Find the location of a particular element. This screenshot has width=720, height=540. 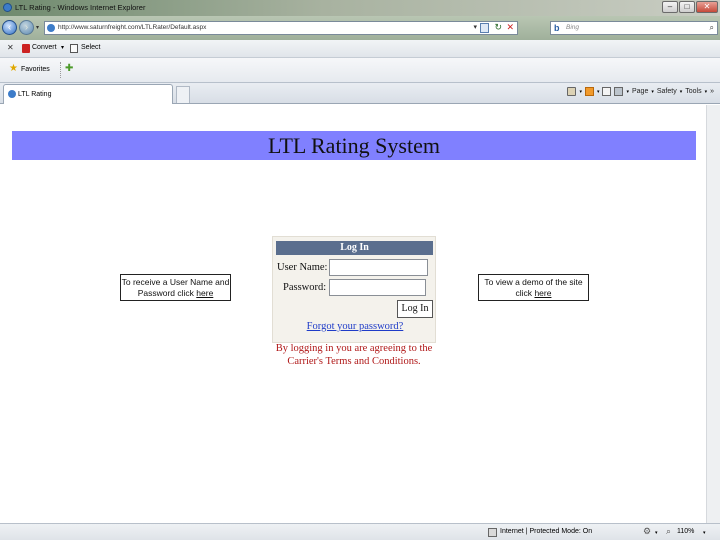

login-button: Log In is located at coordinates (415, 309).